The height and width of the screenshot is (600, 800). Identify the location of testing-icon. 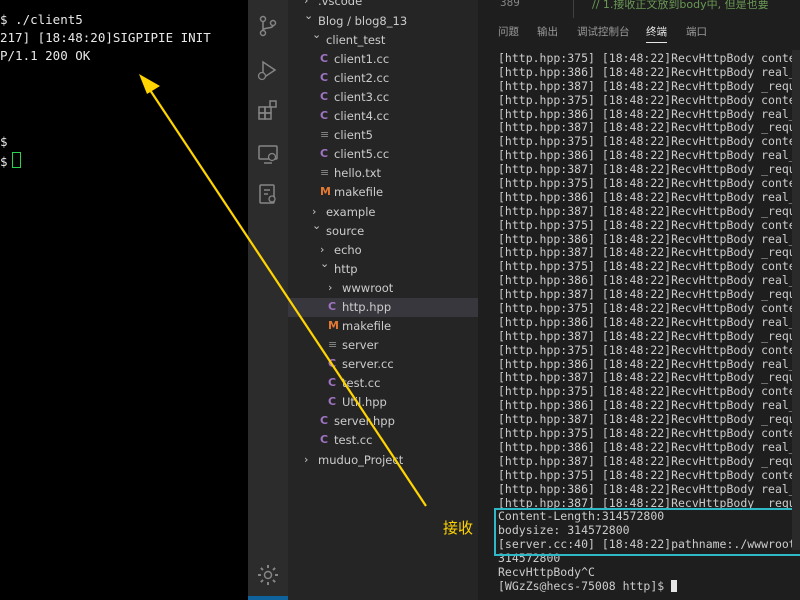
(268, 194).